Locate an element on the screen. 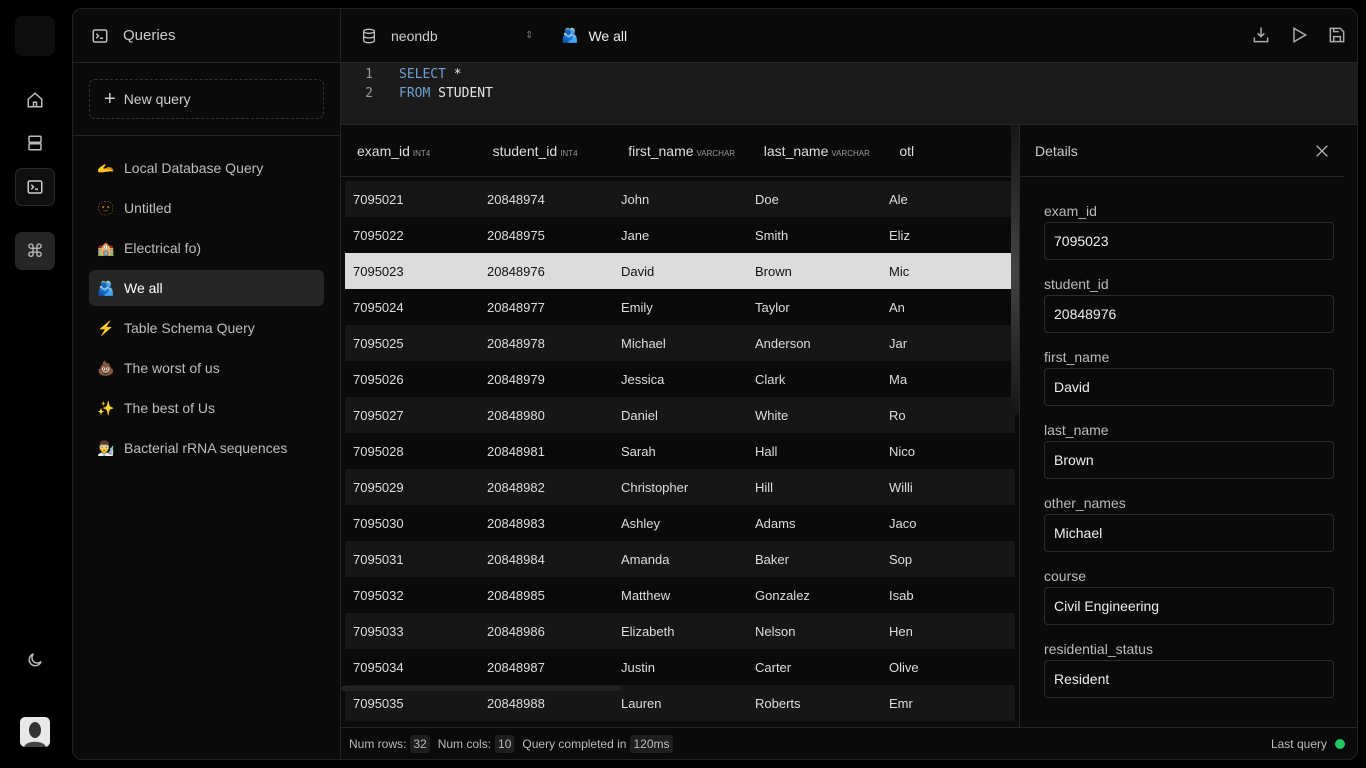 This screenshot has height=768, width=1366. column-header: first_name VARCHAR is located at coordinates (680, 151).